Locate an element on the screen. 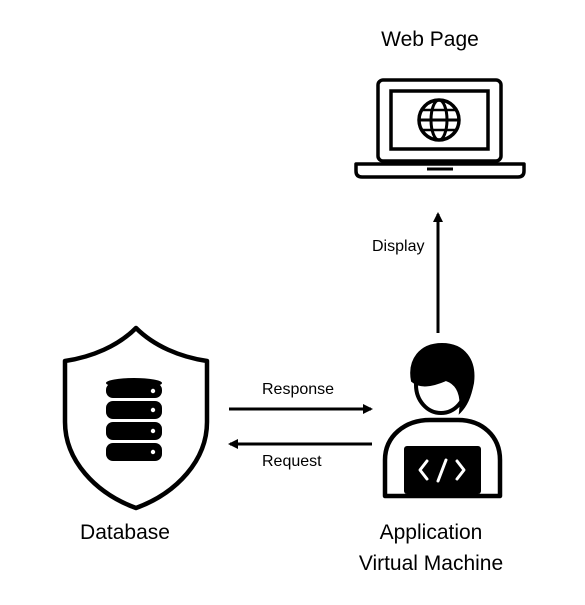 This screenshot has width=585, height=605. response-label: Response is located at coordinates (298, 389).